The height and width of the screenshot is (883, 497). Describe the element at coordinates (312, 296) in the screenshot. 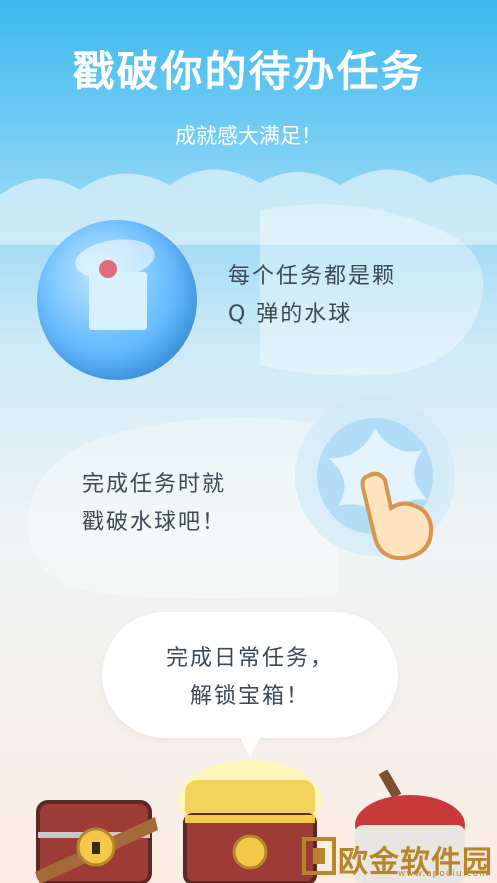

I see `feature-text-bubble: 每个任务都是颗 Q 弹的水球` at that location.